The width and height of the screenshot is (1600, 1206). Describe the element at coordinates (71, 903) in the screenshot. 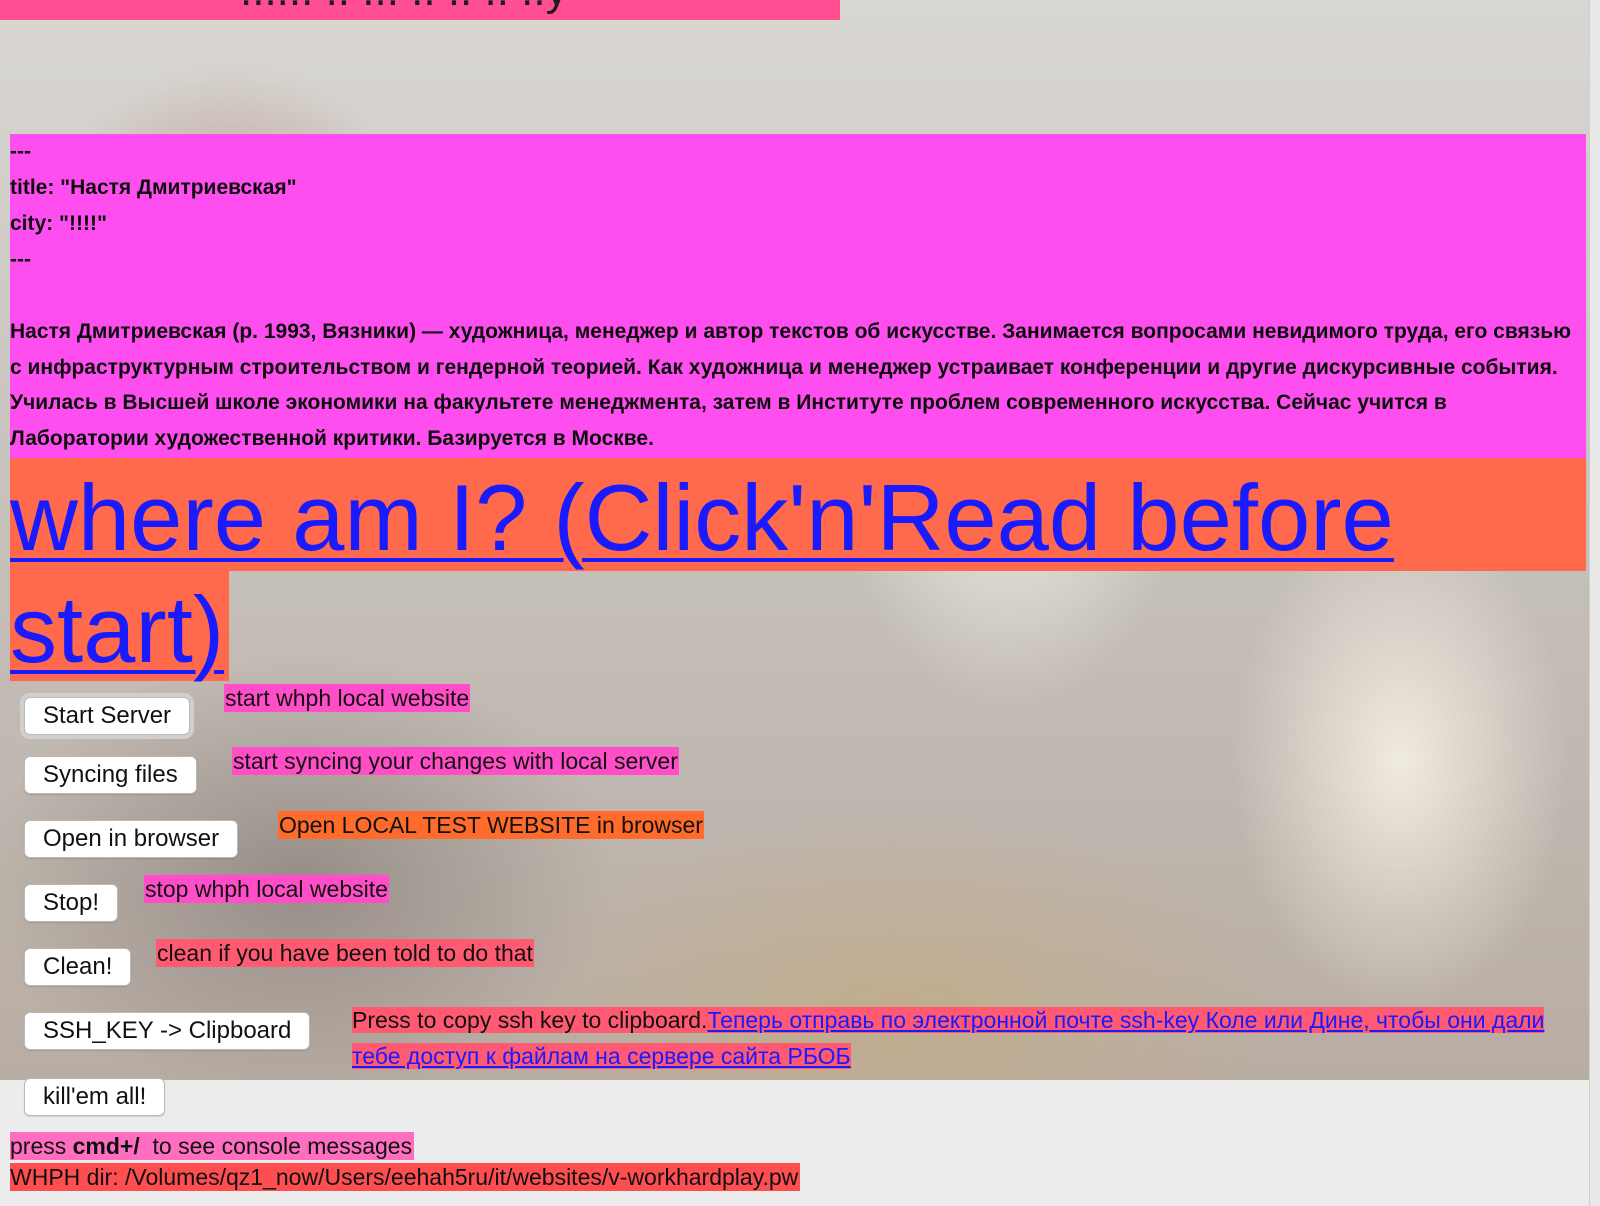

I see `stop-button: Stop!` at that location.